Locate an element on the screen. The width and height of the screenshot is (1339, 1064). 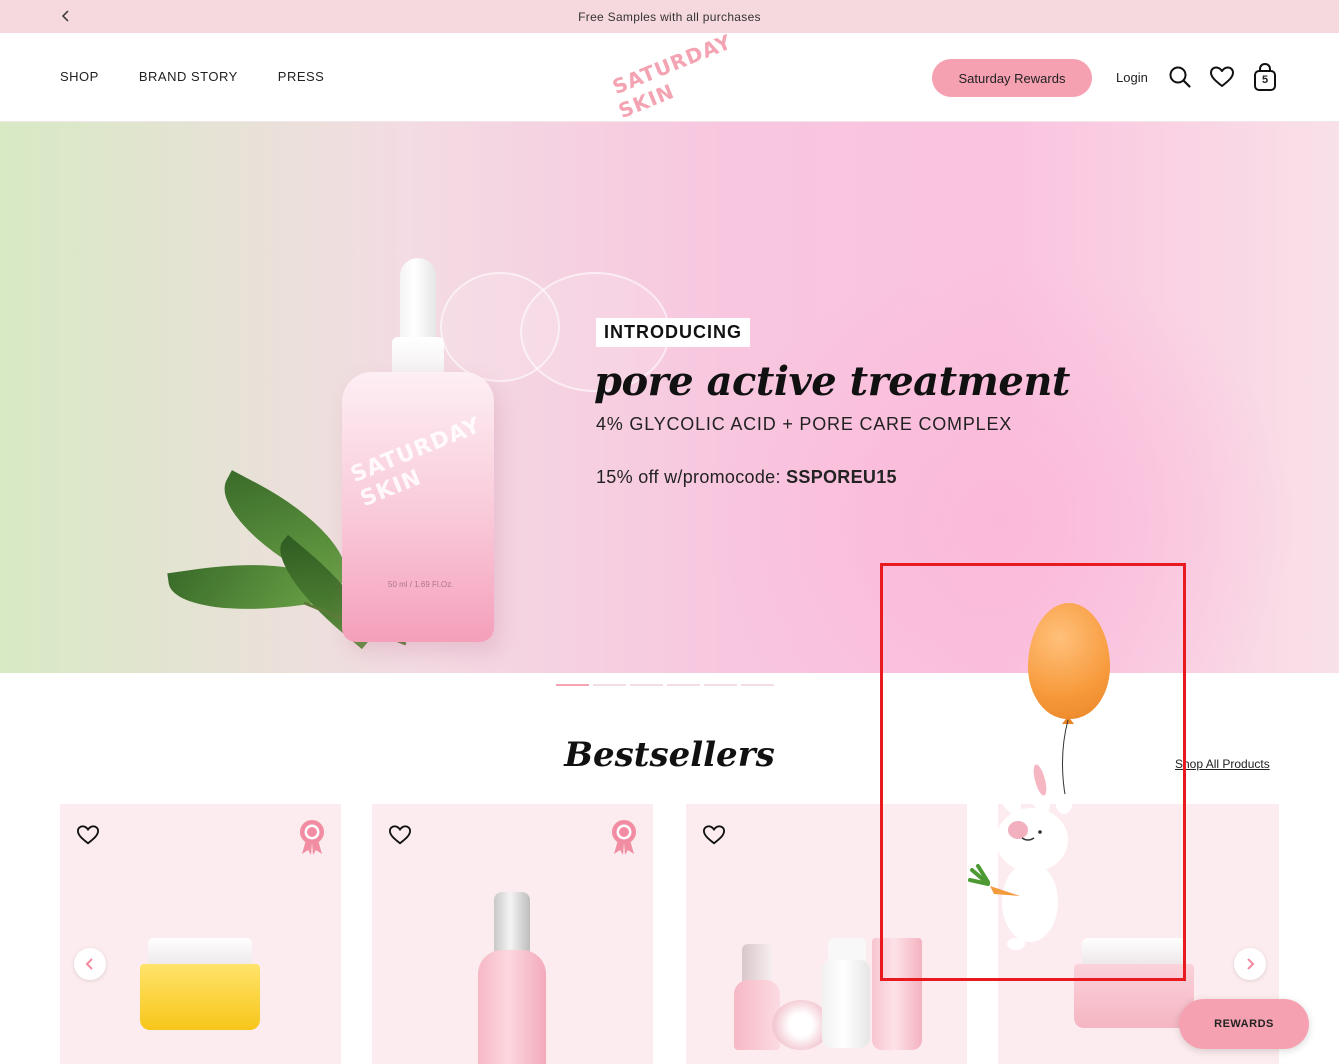
vitamin-jar is located at coordinates (200, 997).